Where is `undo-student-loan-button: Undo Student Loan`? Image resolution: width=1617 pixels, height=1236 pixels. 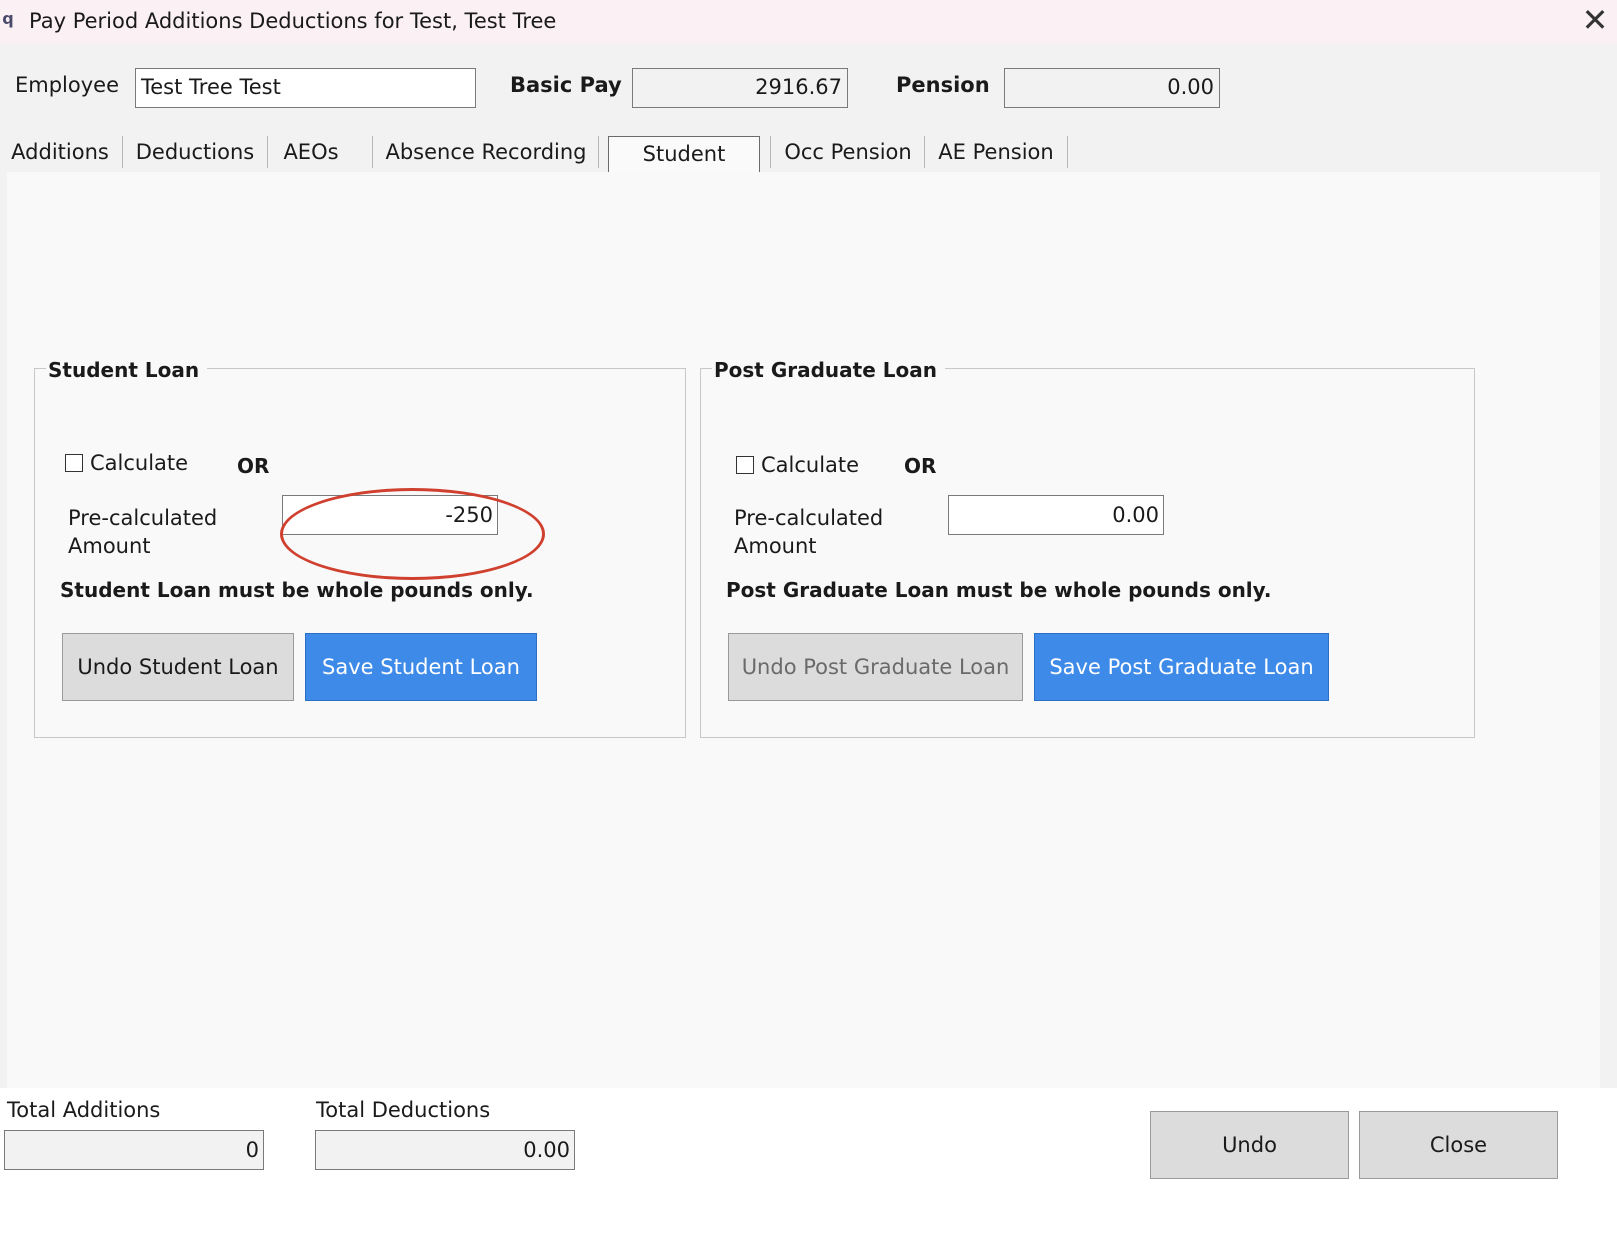 undo-student-loan-button: Undo Student Loan is located at coordinates (178, 667).